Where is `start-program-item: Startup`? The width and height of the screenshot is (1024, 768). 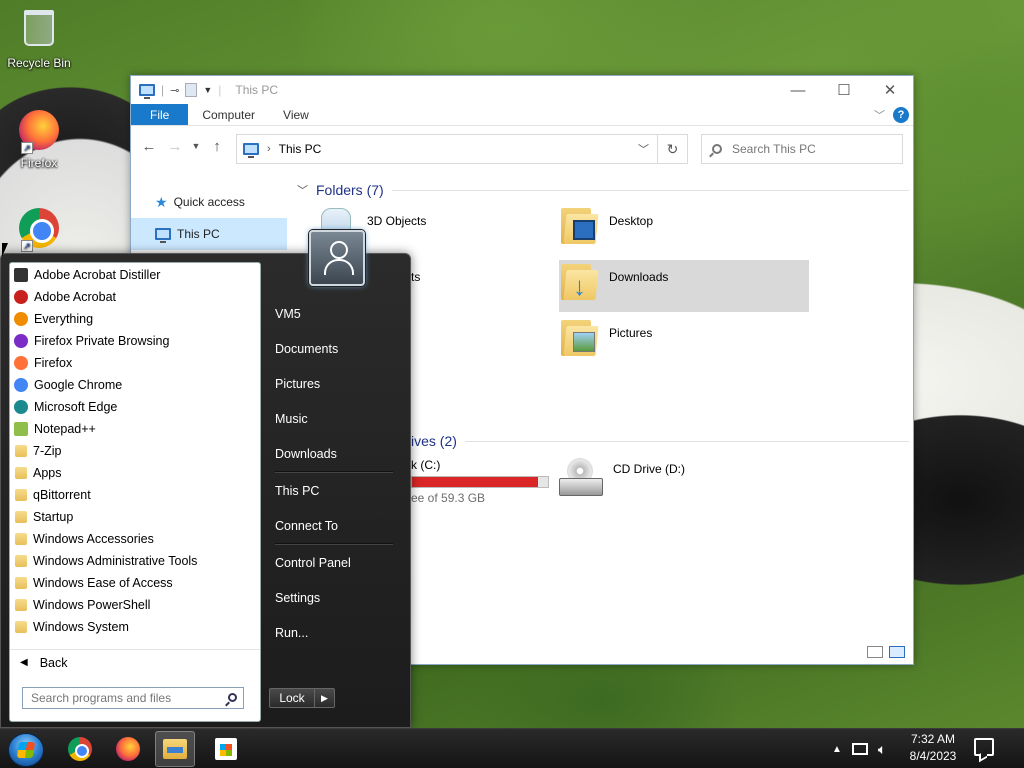
start-program-item: Startup is located at coordinates (135, 517).